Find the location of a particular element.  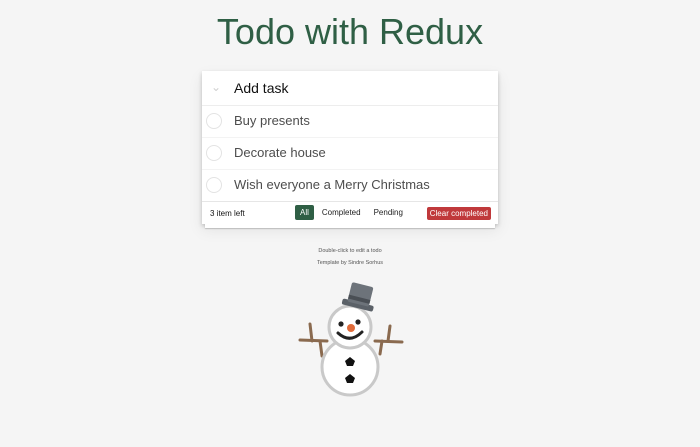

edit-hint: Double-click to edit a todo is located at coordinates (350, 251).